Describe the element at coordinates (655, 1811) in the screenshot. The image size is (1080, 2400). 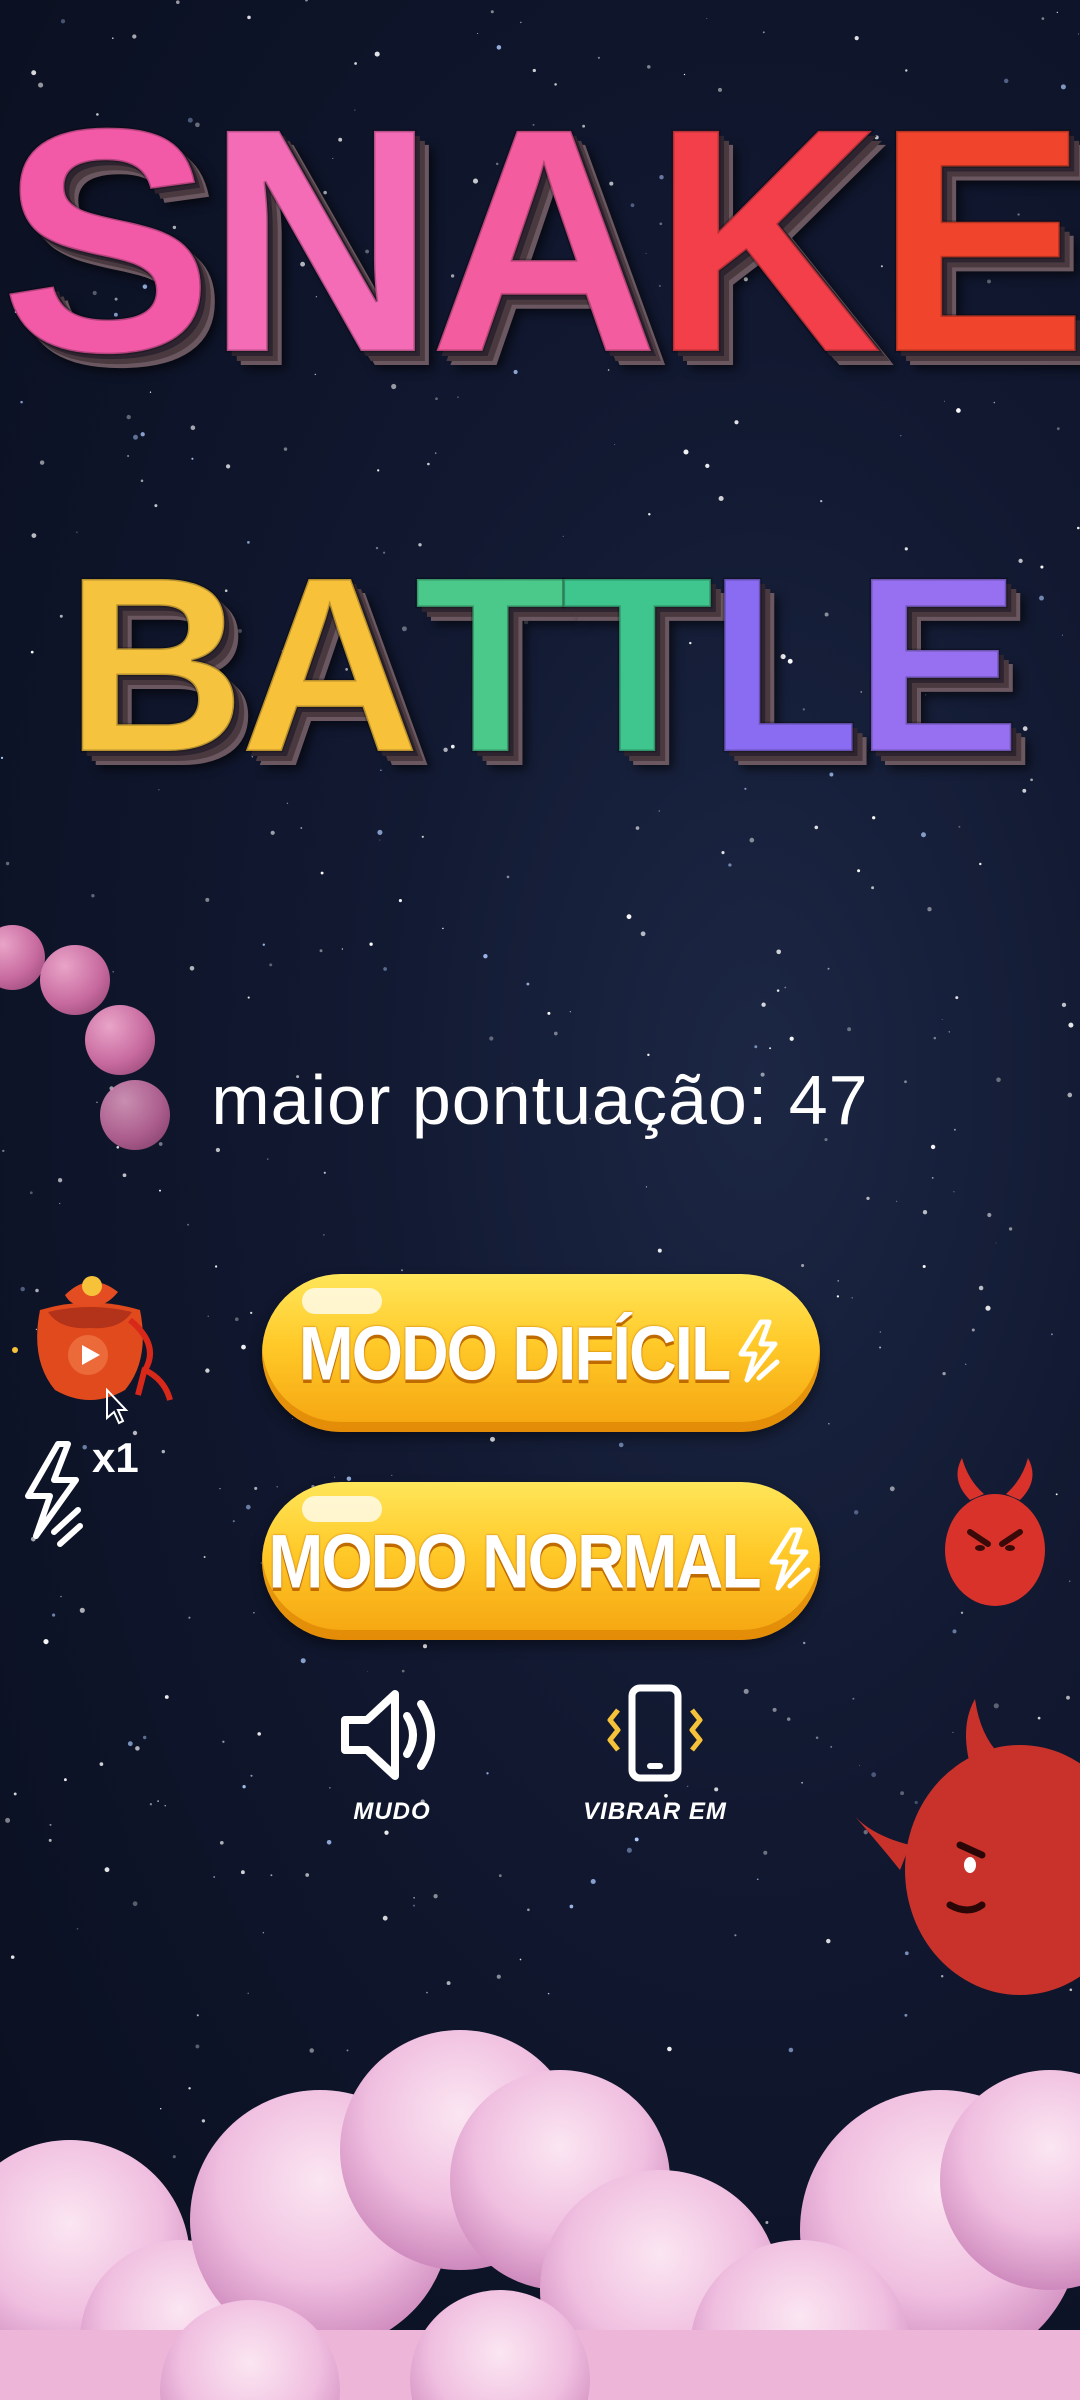
I see `vibrate-toggle-label: VIBRAR EM` at that location.